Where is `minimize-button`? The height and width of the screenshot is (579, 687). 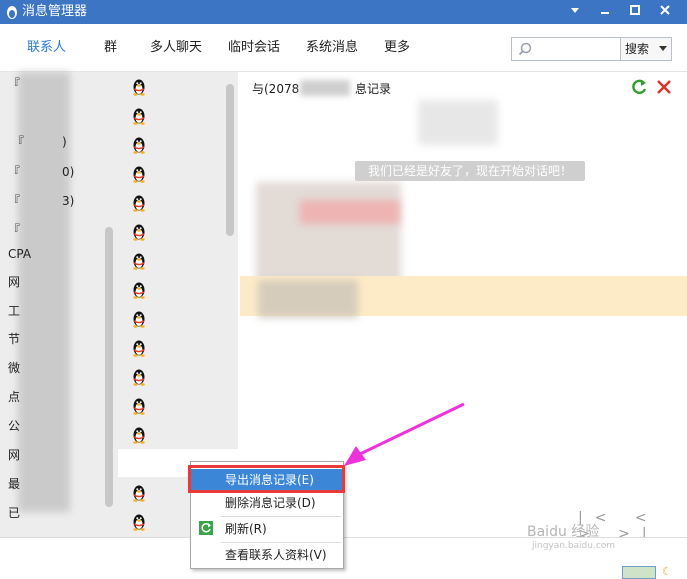 minimize-button is located at coordinates (605, 12).